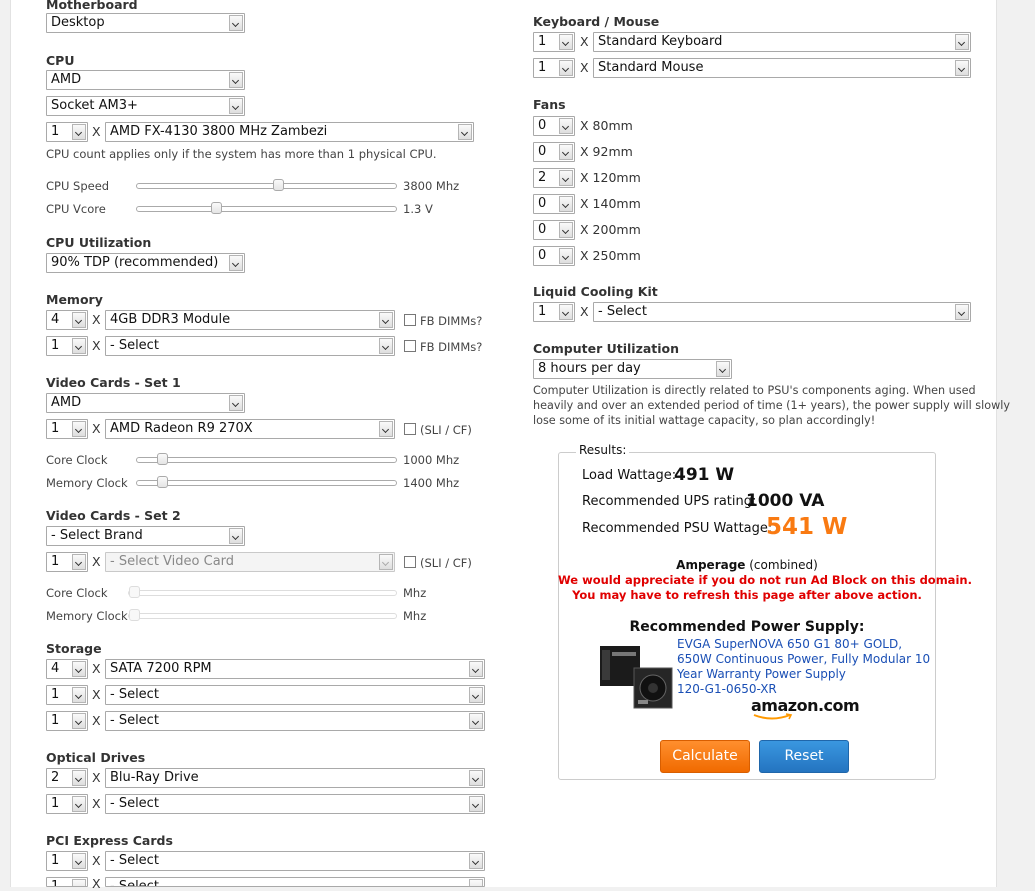  Describe the element at coordinates (782, 312) in the screenshot. I see `liquid-type-select: - Select` at that location.